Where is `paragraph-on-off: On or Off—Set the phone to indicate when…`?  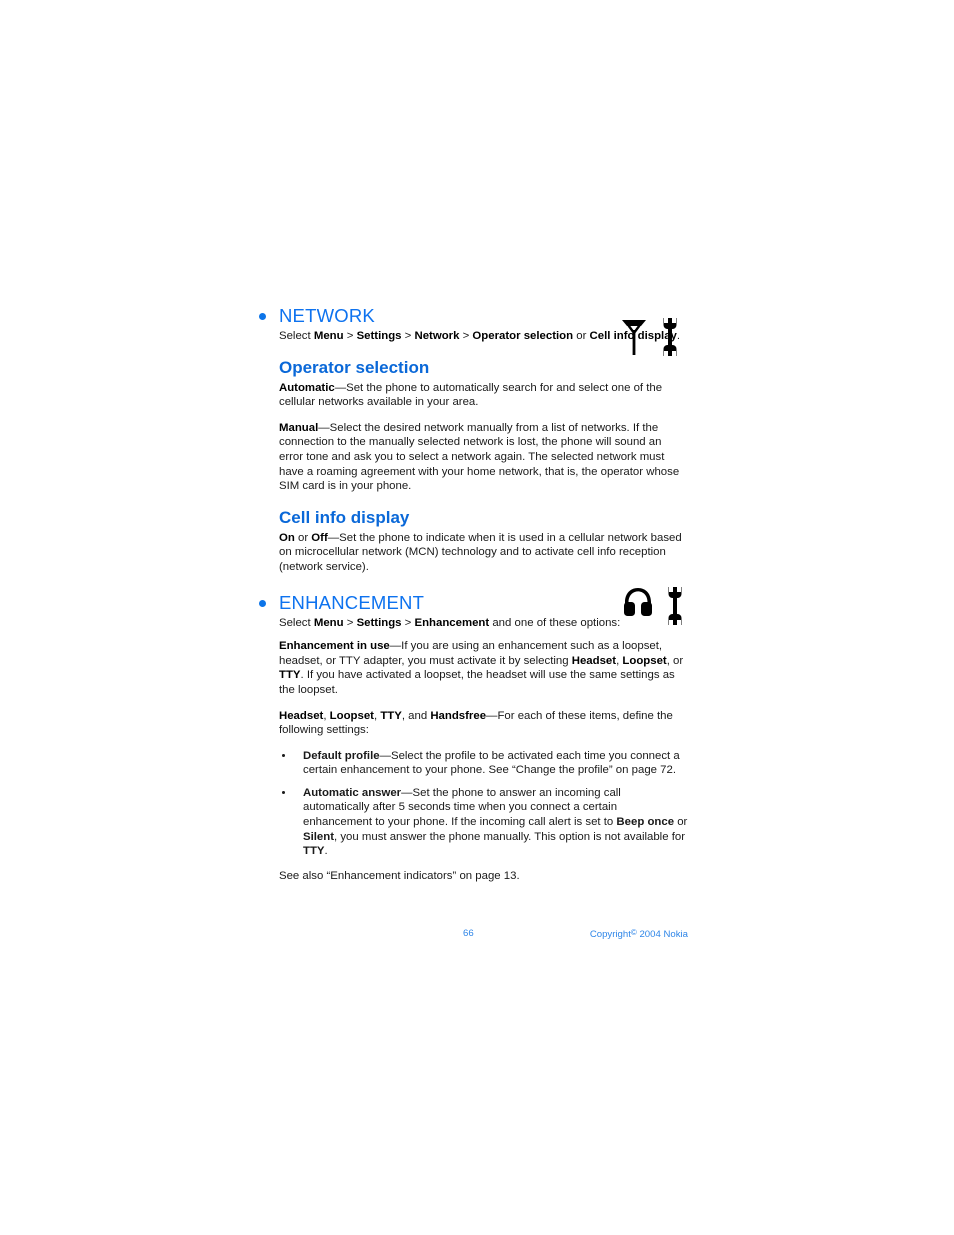 paragraph-on-off: On or Off—Set the phone to indicate when… is located at coordinates (480, 552).